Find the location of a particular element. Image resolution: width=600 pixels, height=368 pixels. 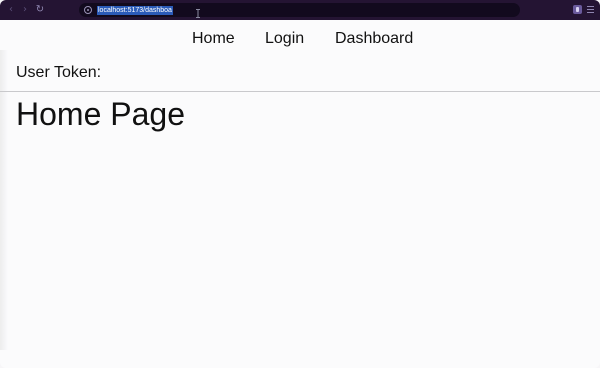

top-nav: Home Login Dashboard is located at coordinates (300, 40).